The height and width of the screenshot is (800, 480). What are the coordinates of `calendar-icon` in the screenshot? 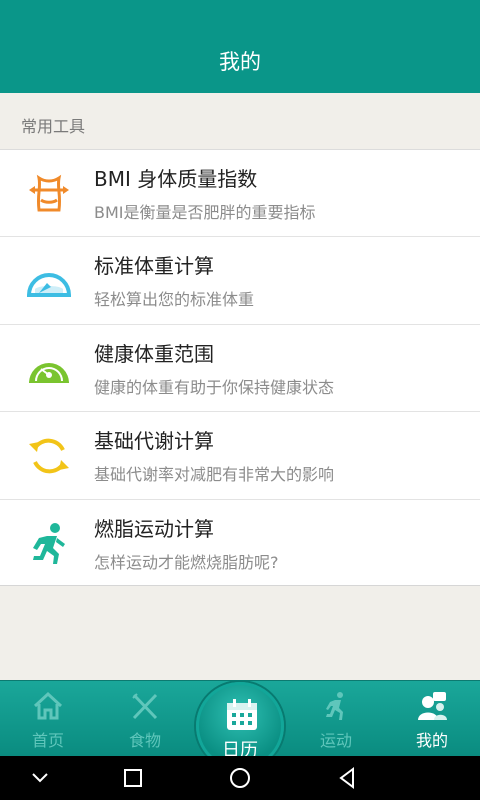 It's located at (242, 714).